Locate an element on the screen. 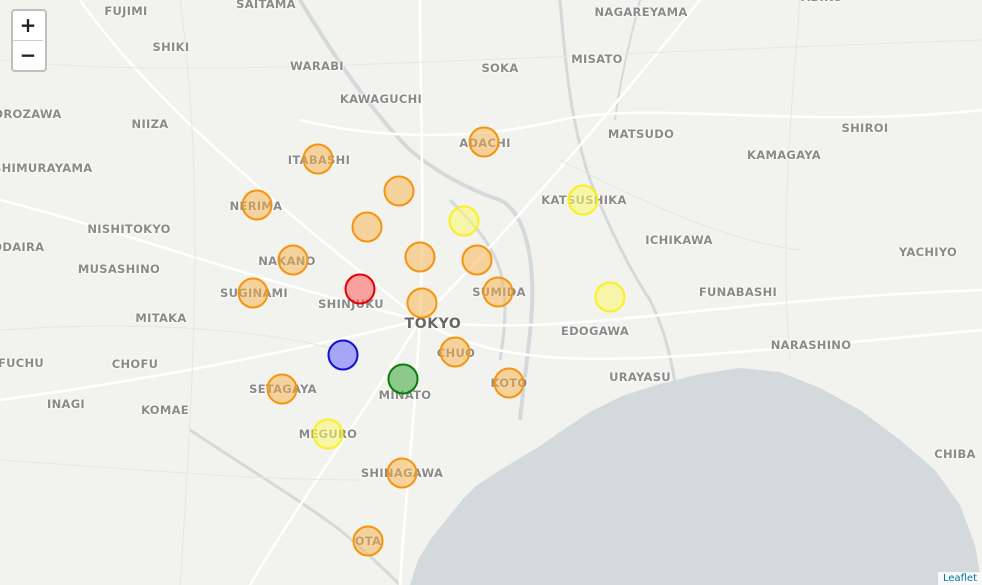  circle-marker-koto is located at coordinates (509, 383).